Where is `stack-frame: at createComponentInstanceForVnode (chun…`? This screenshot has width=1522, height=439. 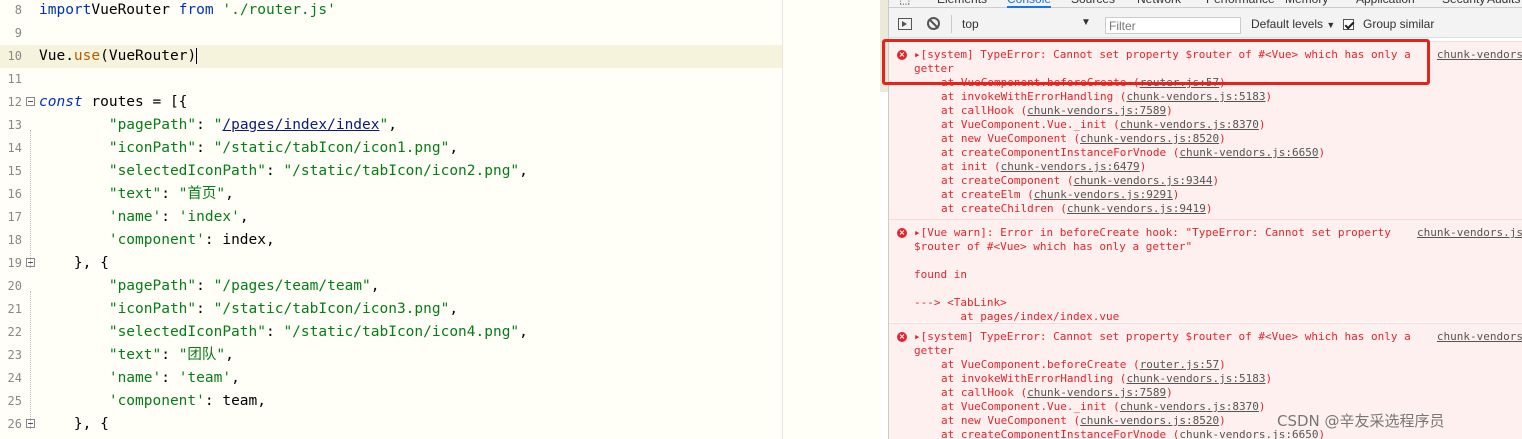
stack-frame: at createComponentInstanceForVnode (chun… is located at coordinates (1133, 153).